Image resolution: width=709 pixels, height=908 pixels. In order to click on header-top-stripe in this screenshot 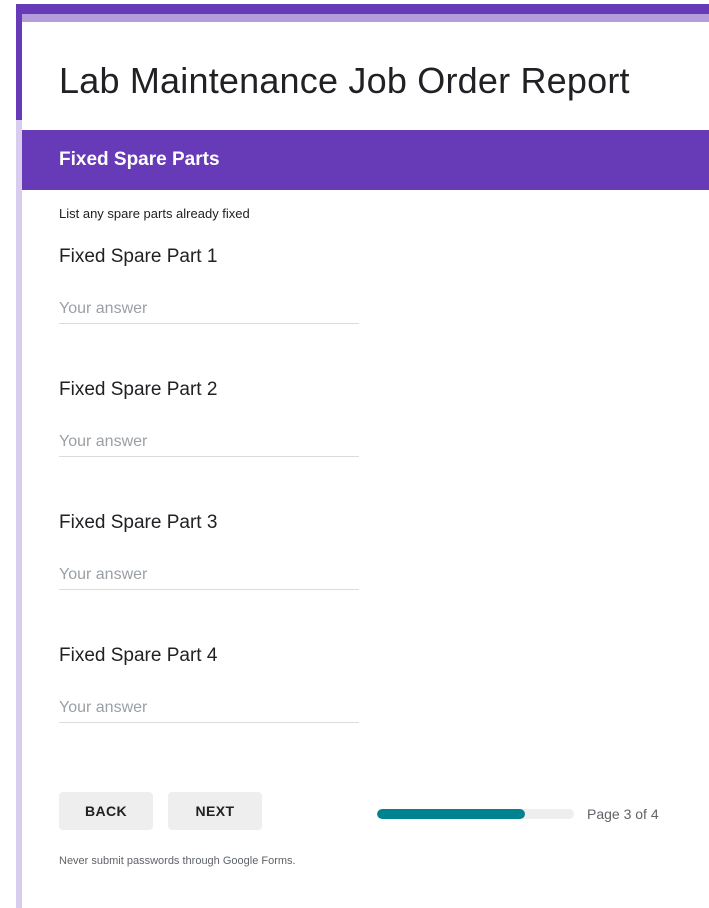, I will do `click(365, 18)`.